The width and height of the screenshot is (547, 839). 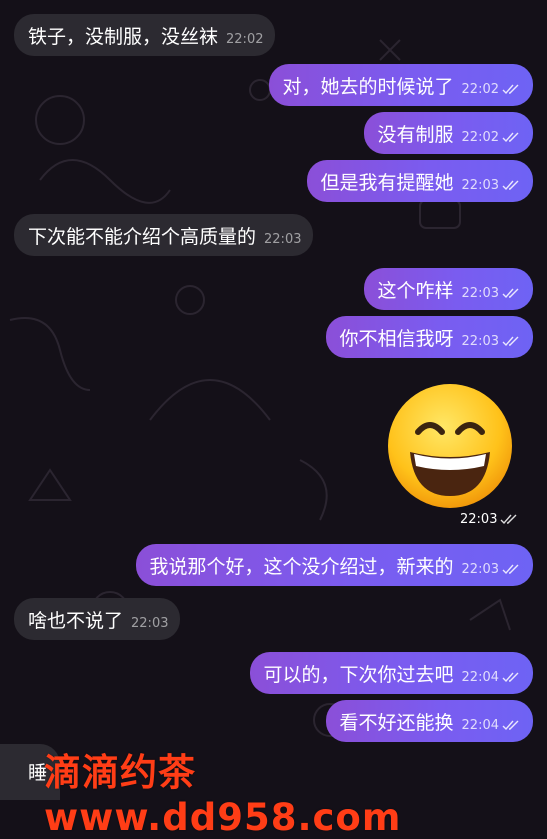 I want to click on message-text: 对，她去的时候说了, so click(x=368, y=86).